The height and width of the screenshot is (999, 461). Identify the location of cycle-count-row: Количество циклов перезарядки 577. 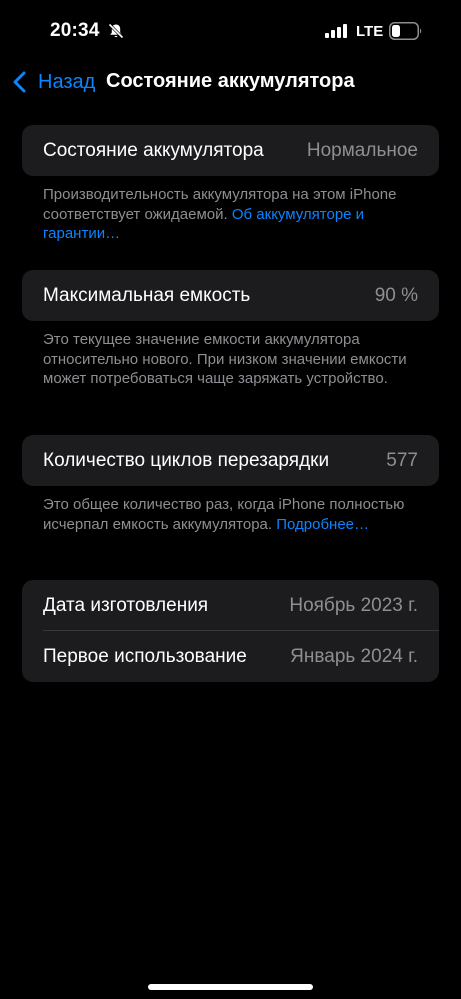
(230, 460).